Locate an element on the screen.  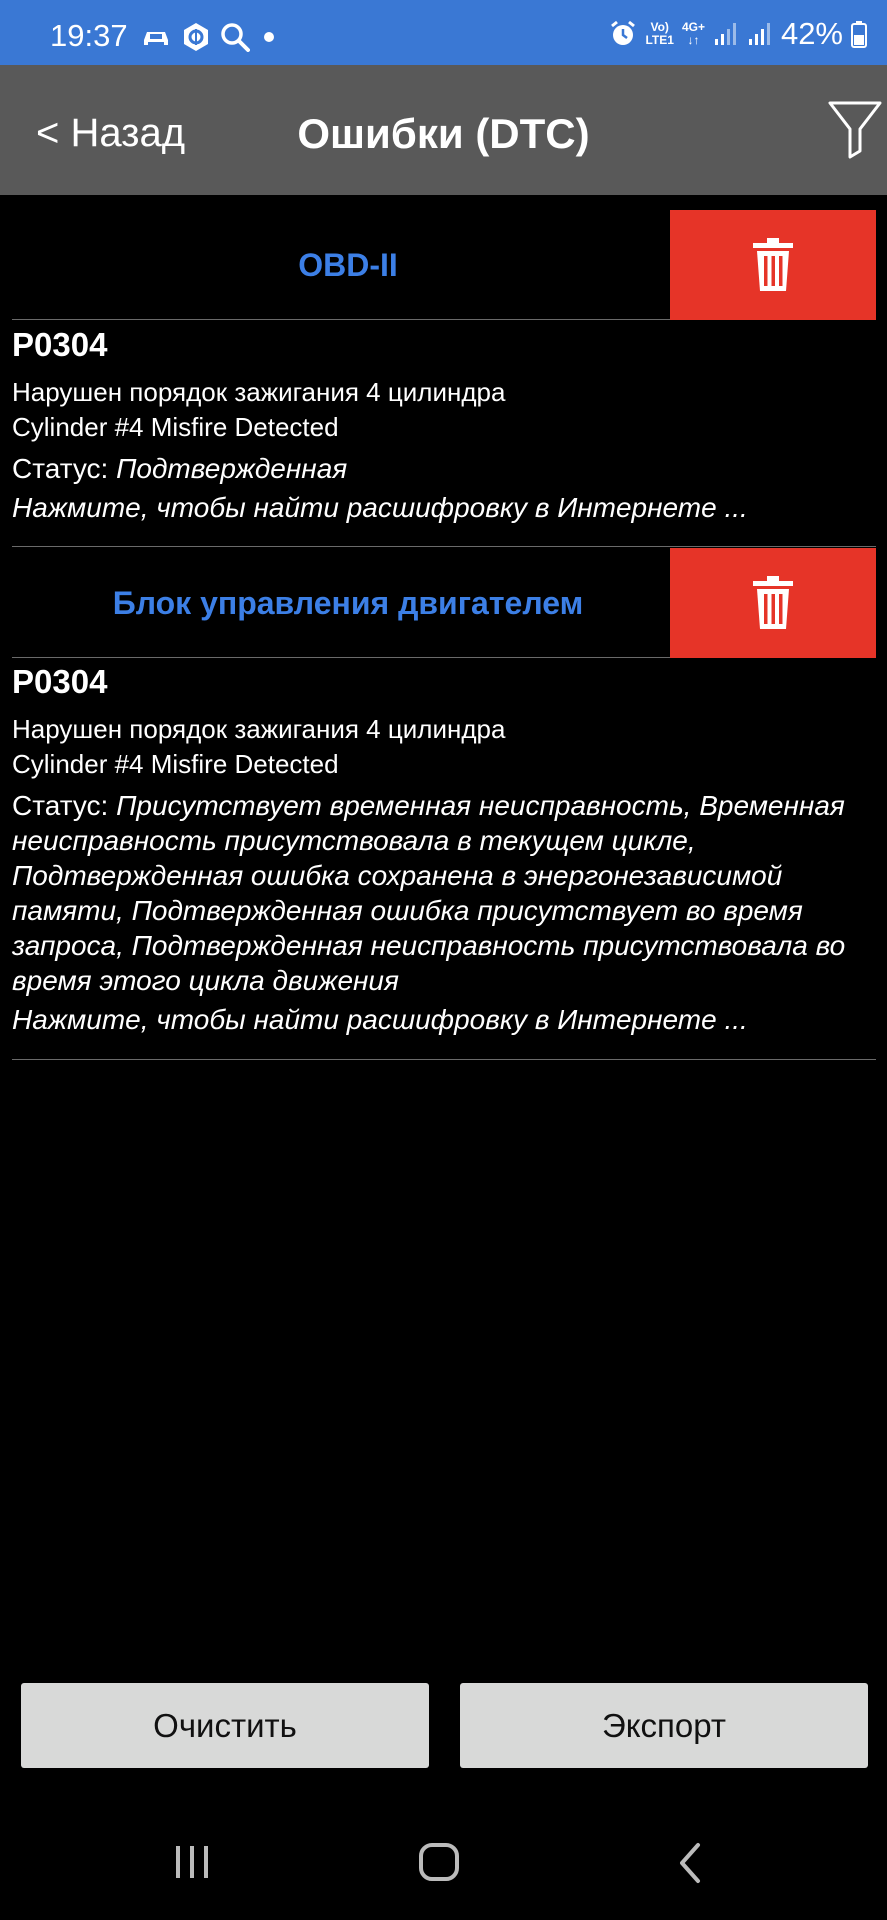
car-icon is located at coordinates (156, 38).